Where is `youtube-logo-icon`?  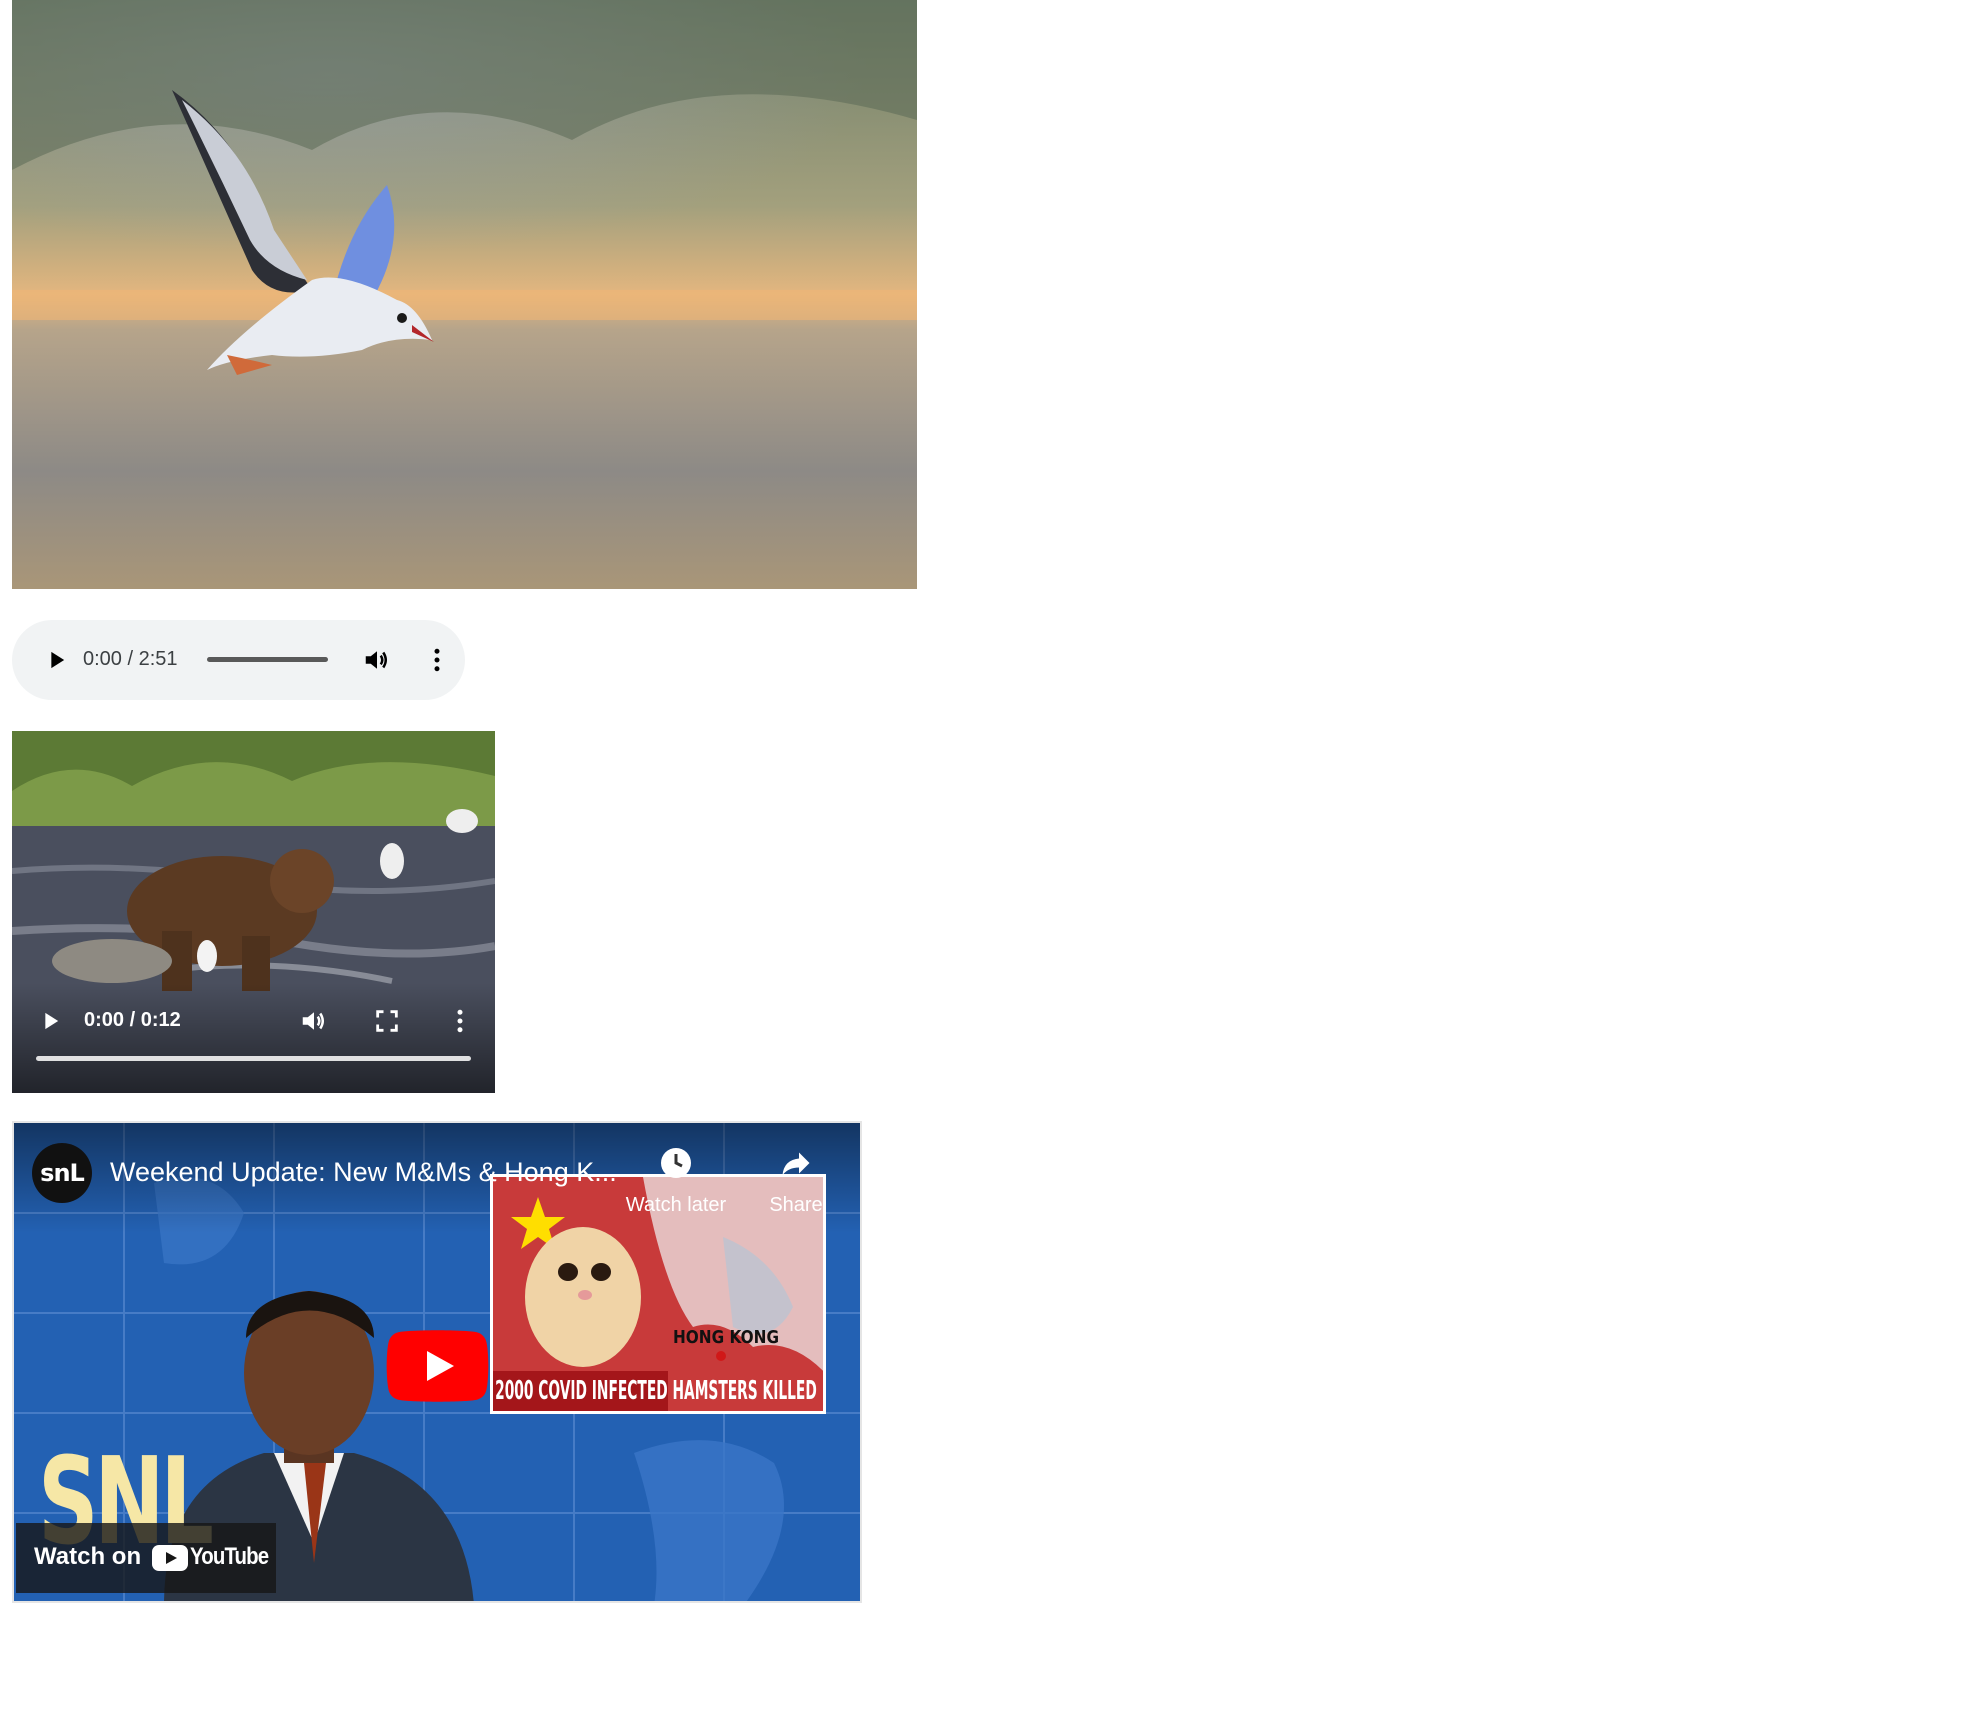 youtube-logo-icon is located at coordinates (170, 1558).